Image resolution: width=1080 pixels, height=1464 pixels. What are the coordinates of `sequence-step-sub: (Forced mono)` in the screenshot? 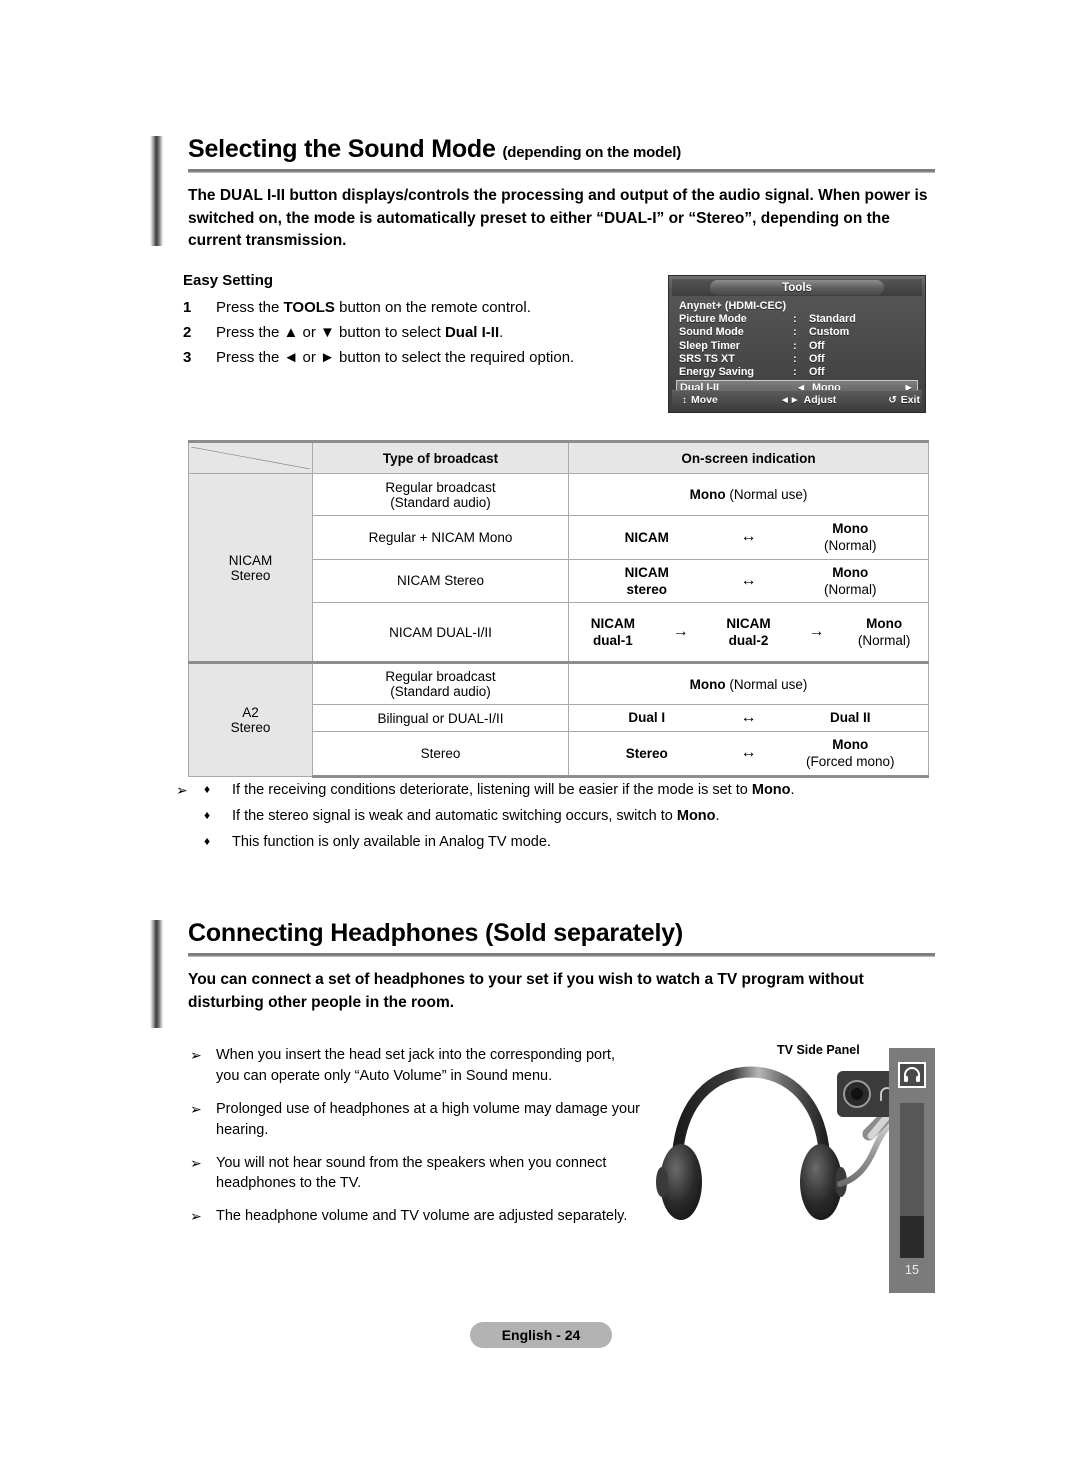 It's located at (850, 762).